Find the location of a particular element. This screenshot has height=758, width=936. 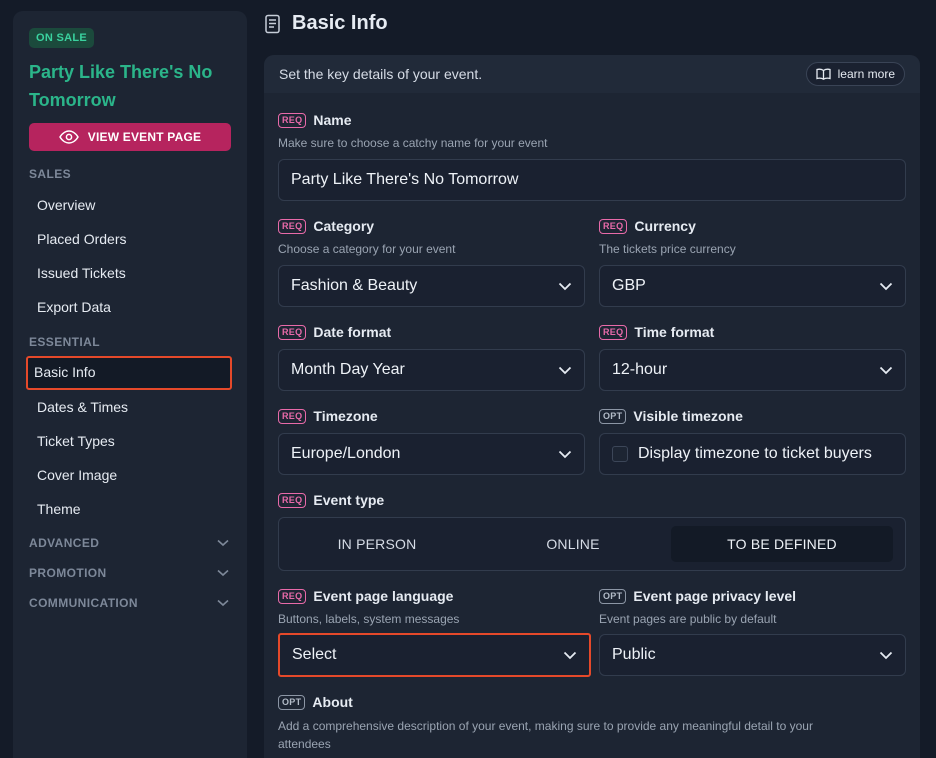

visible-timezone-option: Display timezone to ticket buyers is located at coordinates (752, 454).